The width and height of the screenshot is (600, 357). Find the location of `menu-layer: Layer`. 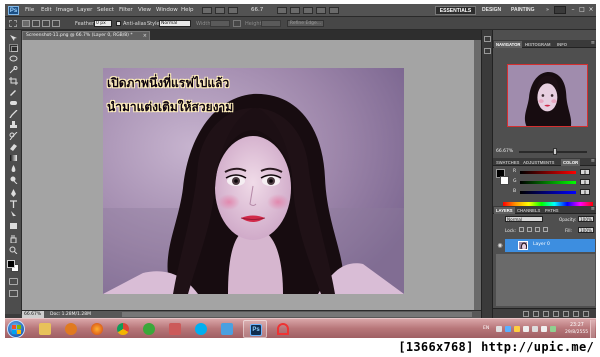

menu-layer: Layer is located at coordinates (84, 10).